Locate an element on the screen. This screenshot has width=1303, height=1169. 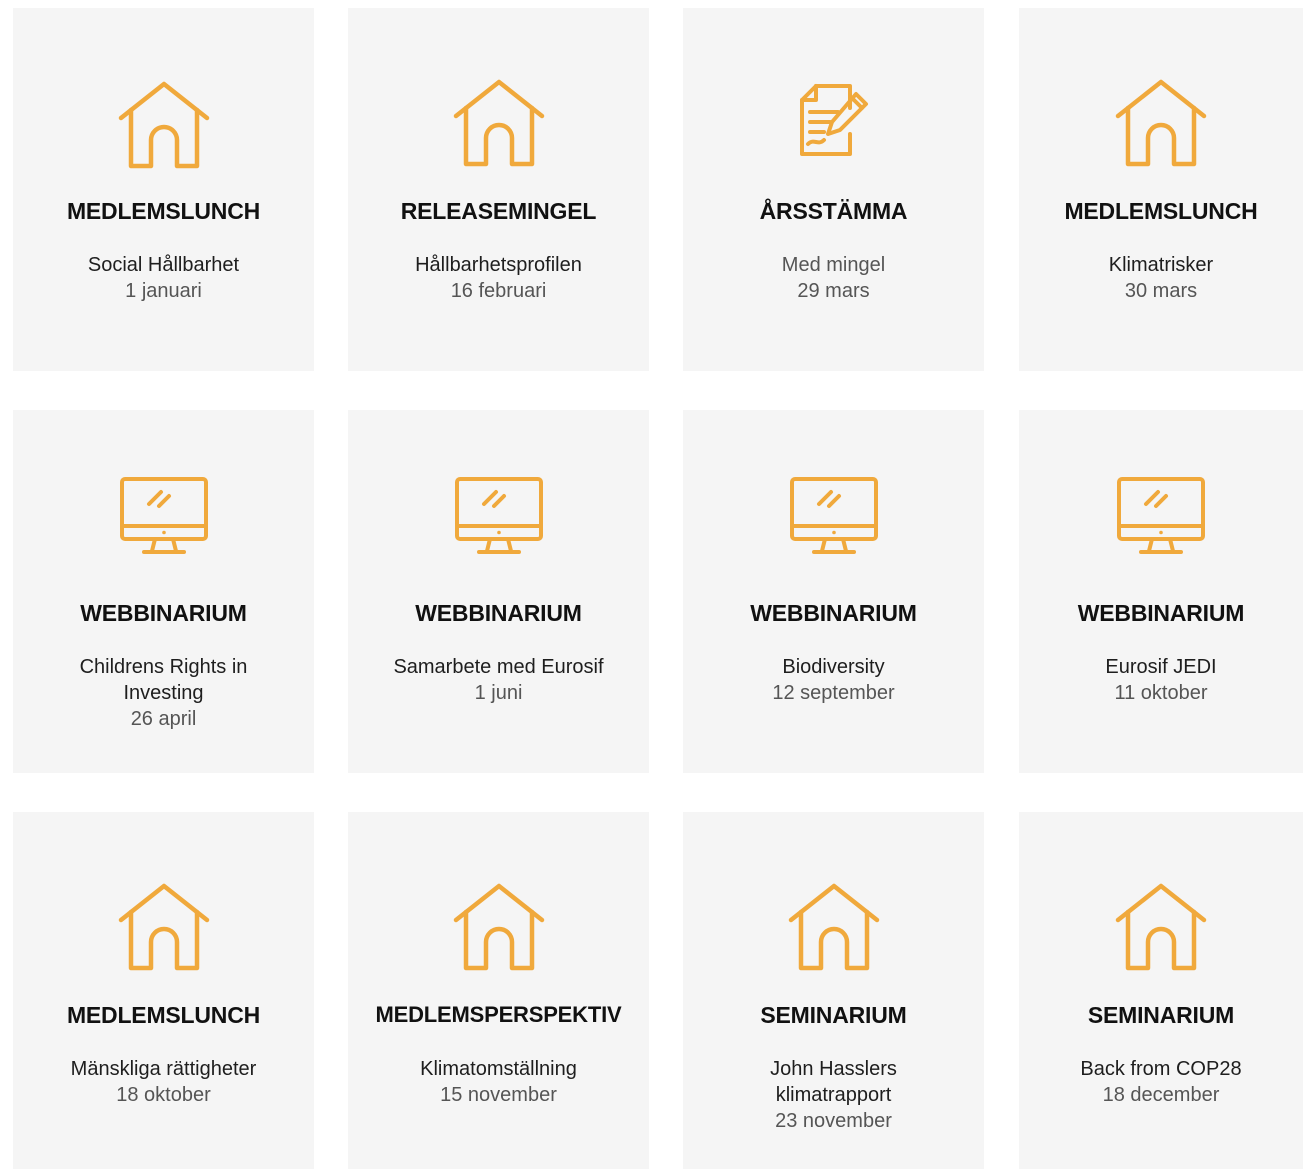
event-date: 23 november is located at coordinates (833, 1121).